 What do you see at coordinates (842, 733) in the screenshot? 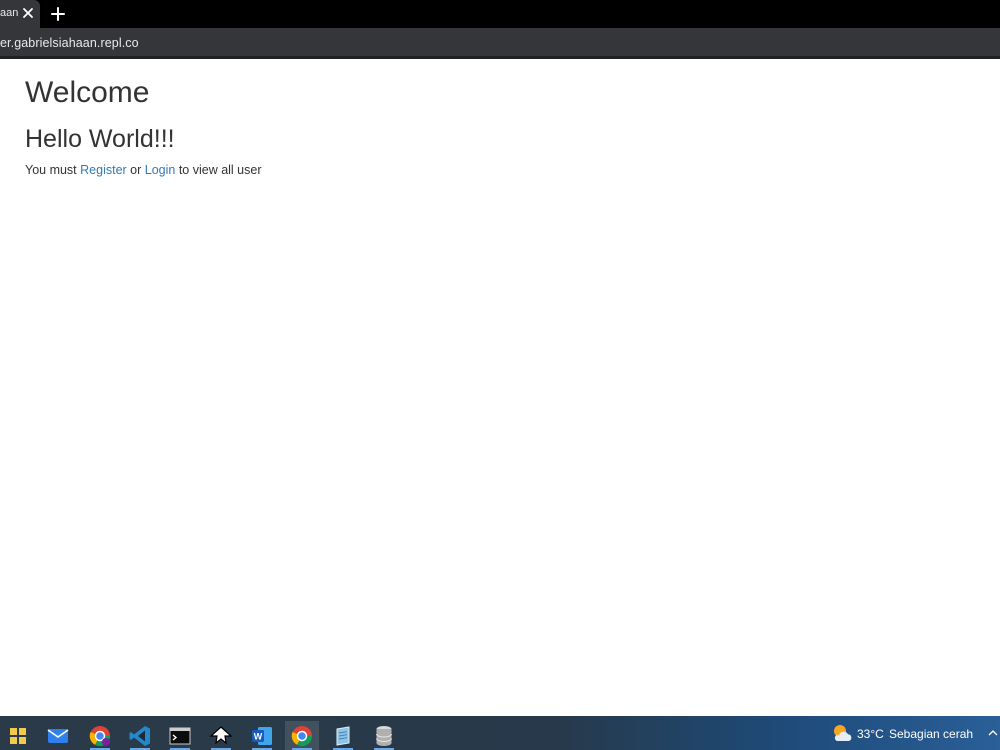
I see `weather-partly-cloudy-icon` at bounding box center [842, 733].